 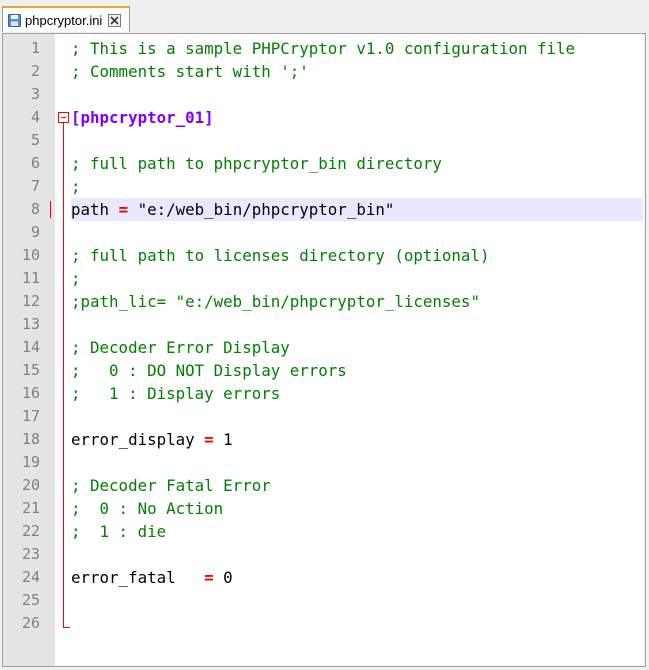 I want to click on comment-token: ; 0 : DO NOT Display errors, so click(x=209, y=370).